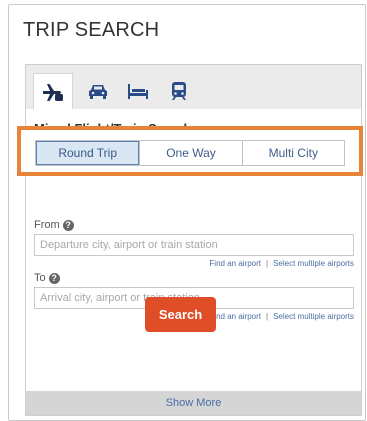 Image resolution: width=367 pixels, height=421 pixels. What do you see at coordinates (91, 30) in the screenshot?
I see `page-title: TRIP SEARCH` at bounding box center [91, 30].